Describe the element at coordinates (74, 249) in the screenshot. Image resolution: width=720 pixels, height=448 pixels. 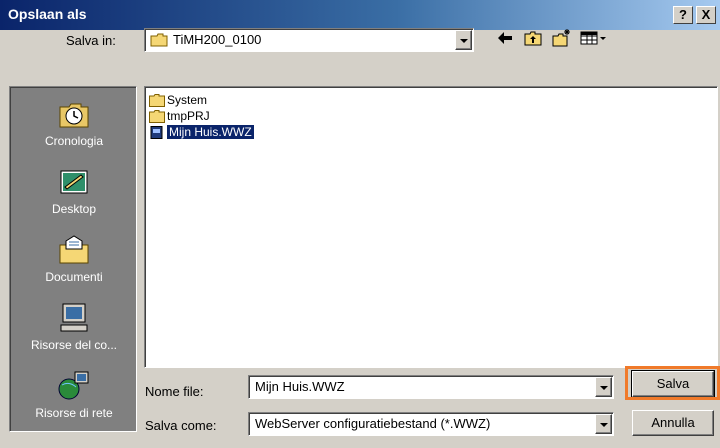
I see `documents-folder-icon` at that location.